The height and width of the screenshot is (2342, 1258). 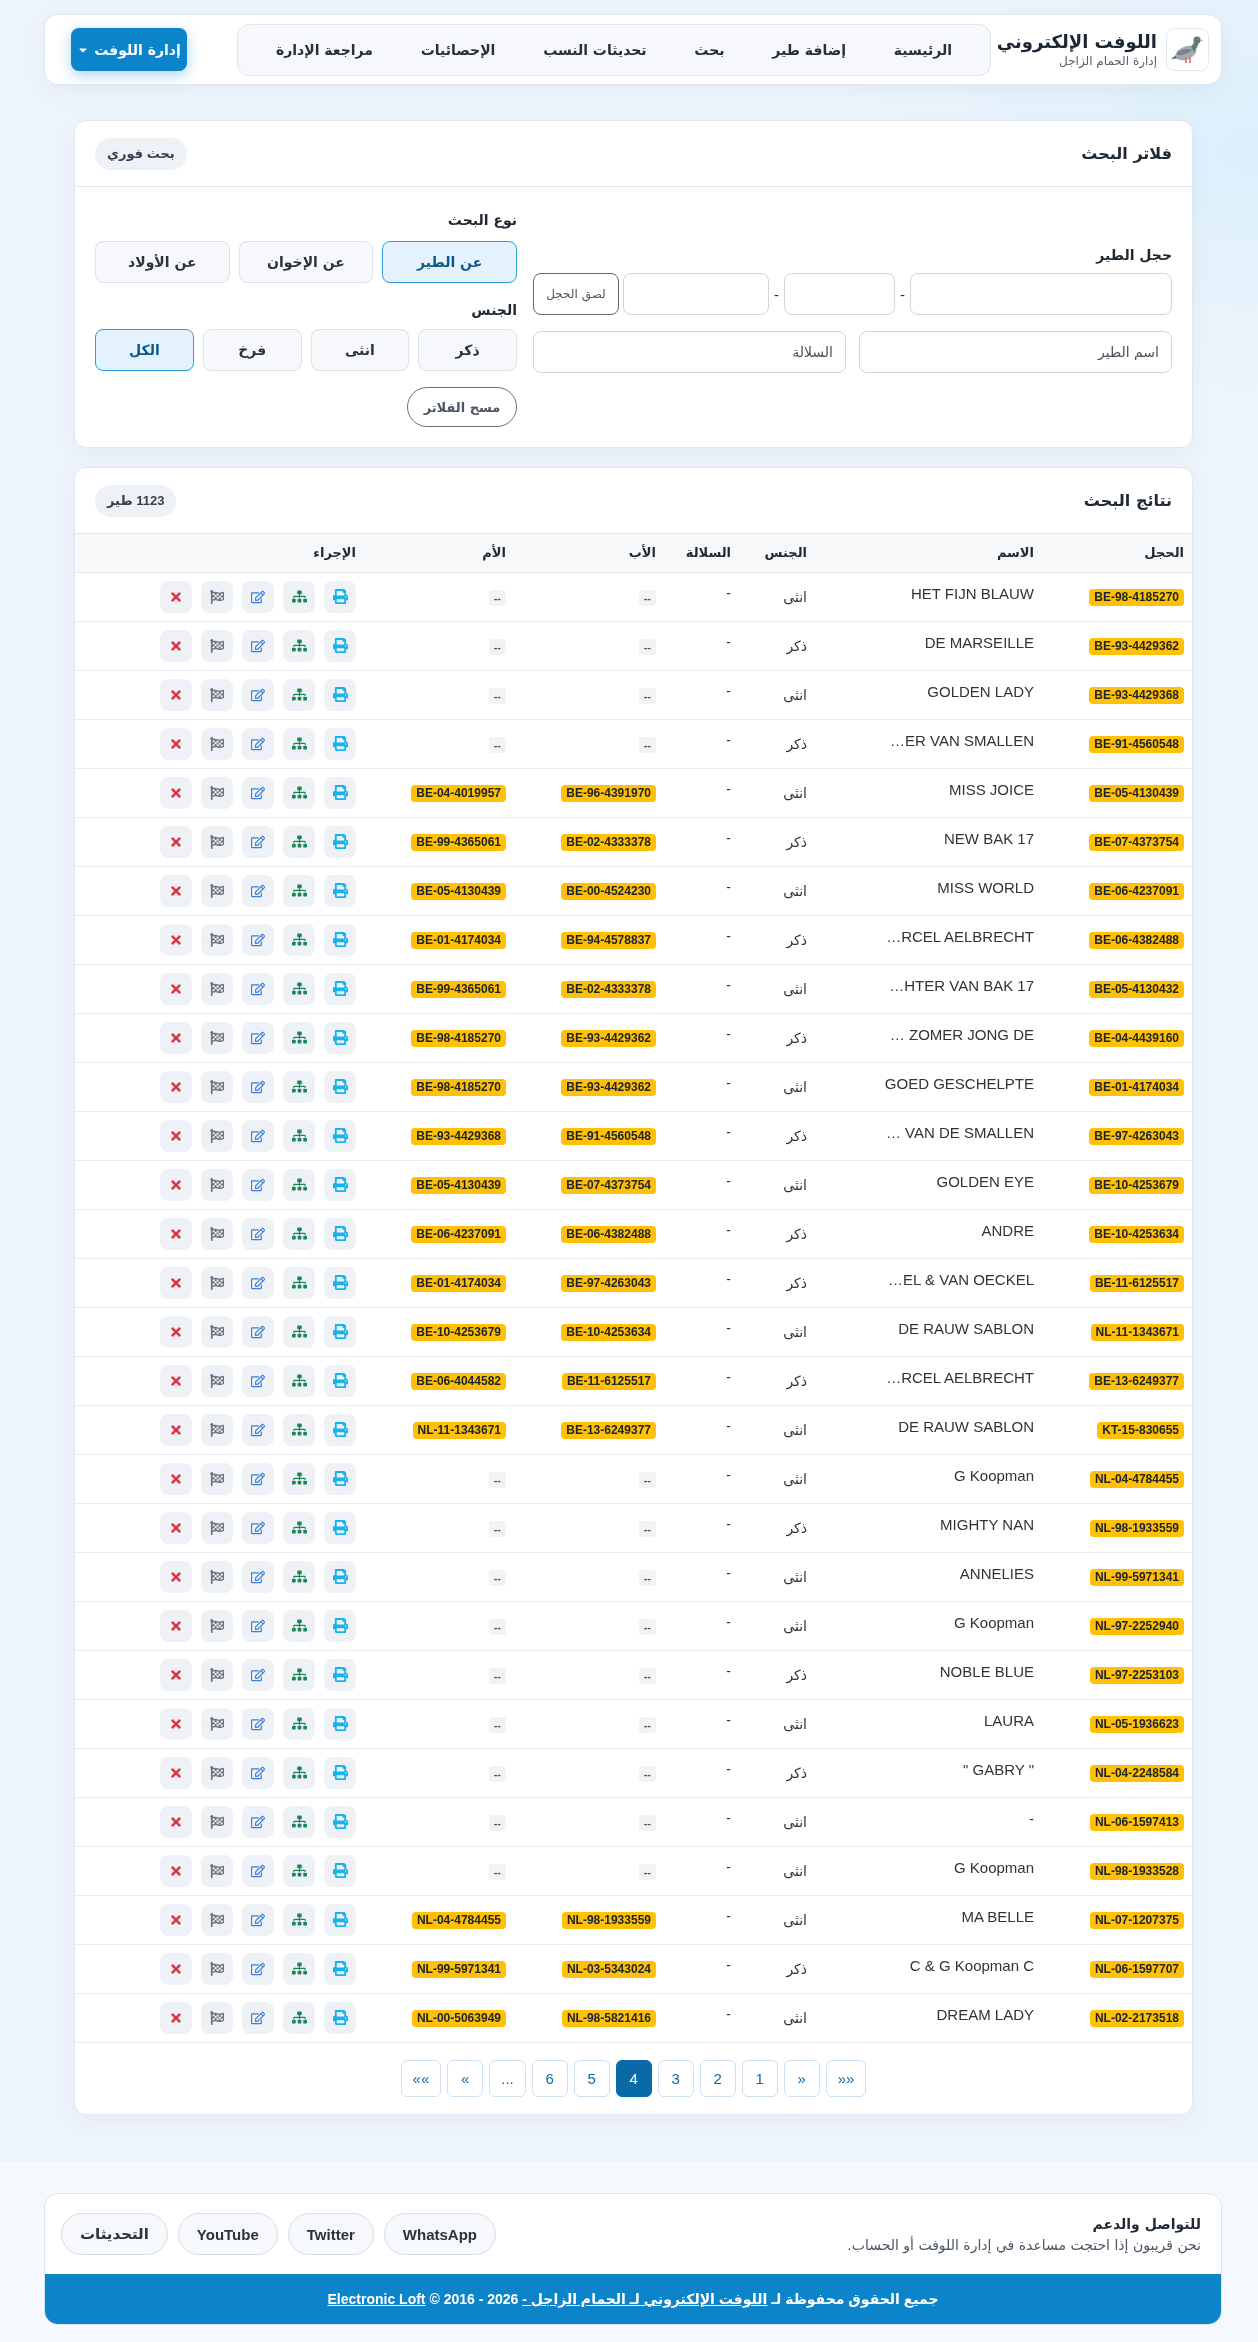 I want to click on sex-filter-button: فرخ, so click(x=252, y=350).